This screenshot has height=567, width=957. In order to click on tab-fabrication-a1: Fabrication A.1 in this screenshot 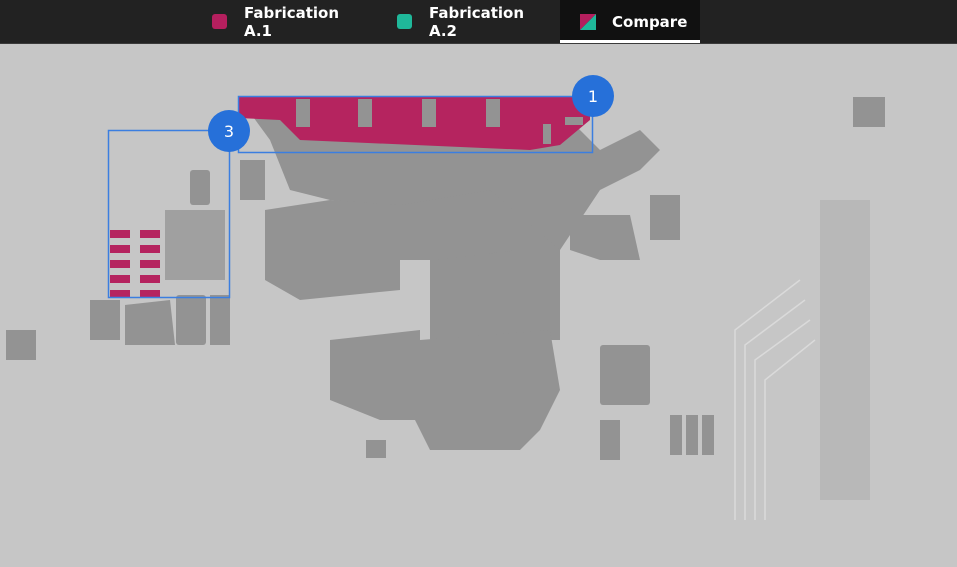, I will do `click(292, 21)`.